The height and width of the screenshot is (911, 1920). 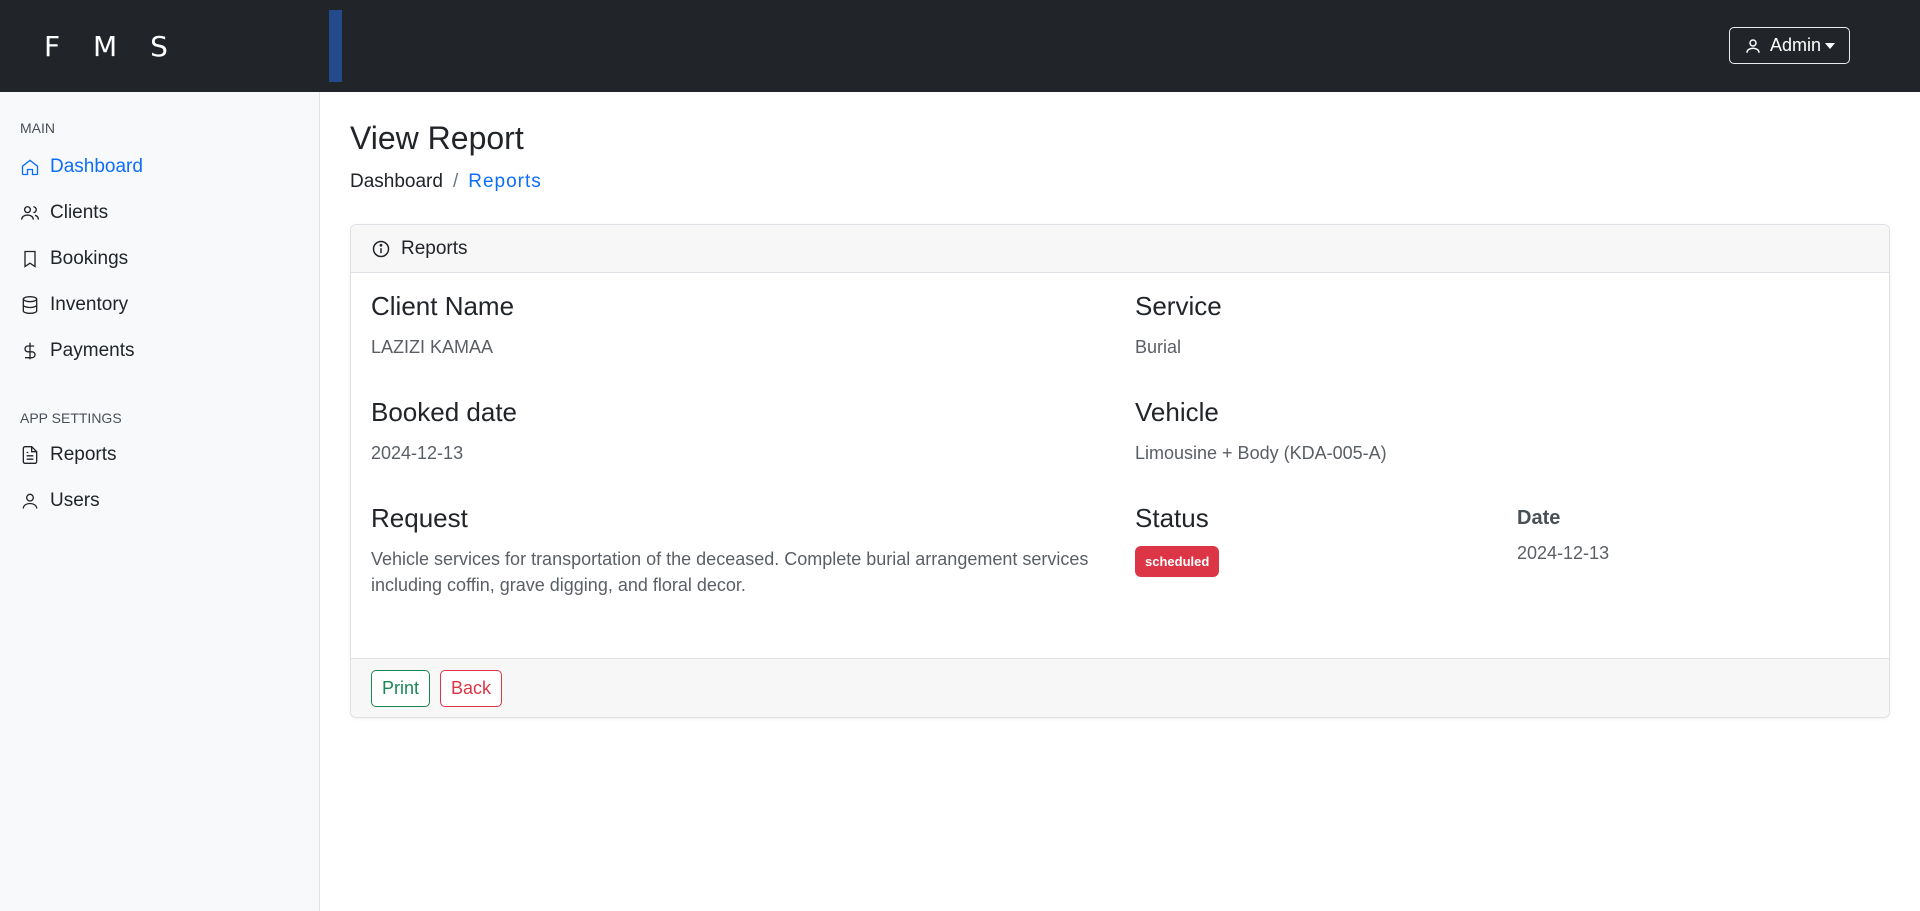 What do you see at coordinates (83, 454) in the screenshot?
I see `sidebar-item-label: Reports` at bounding box center [83, 454].